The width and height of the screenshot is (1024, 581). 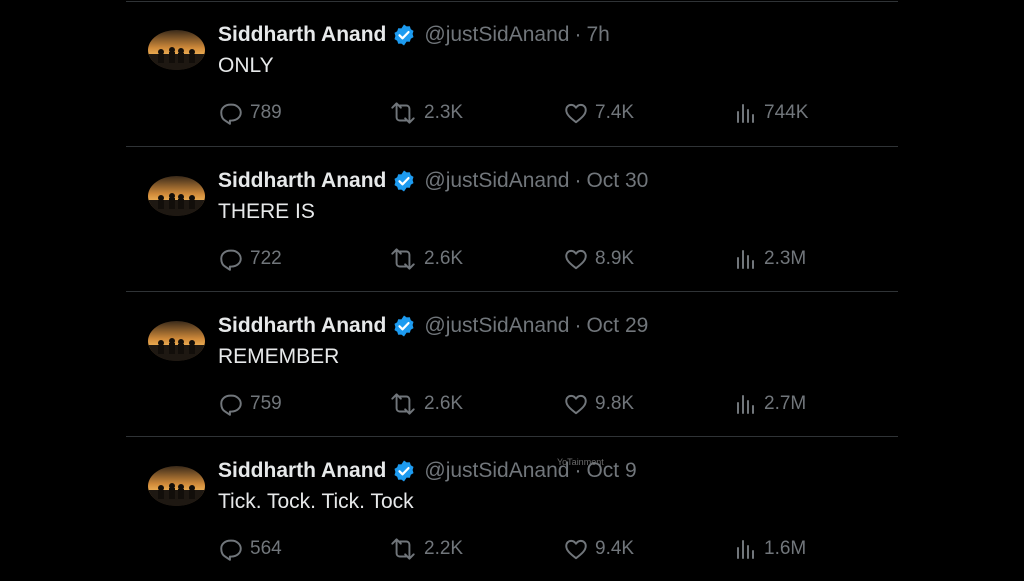 I want to click on like-count: 9.8K, so click(x=615, y=403).